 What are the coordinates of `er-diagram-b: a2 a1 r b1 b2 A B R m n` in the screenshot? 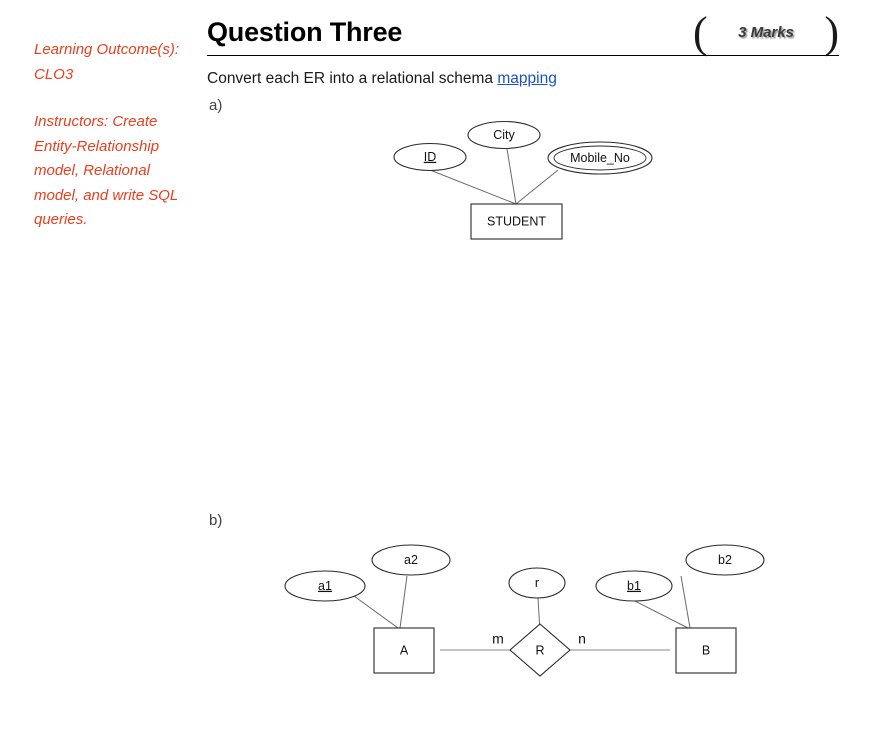 It's located at (530, 603).